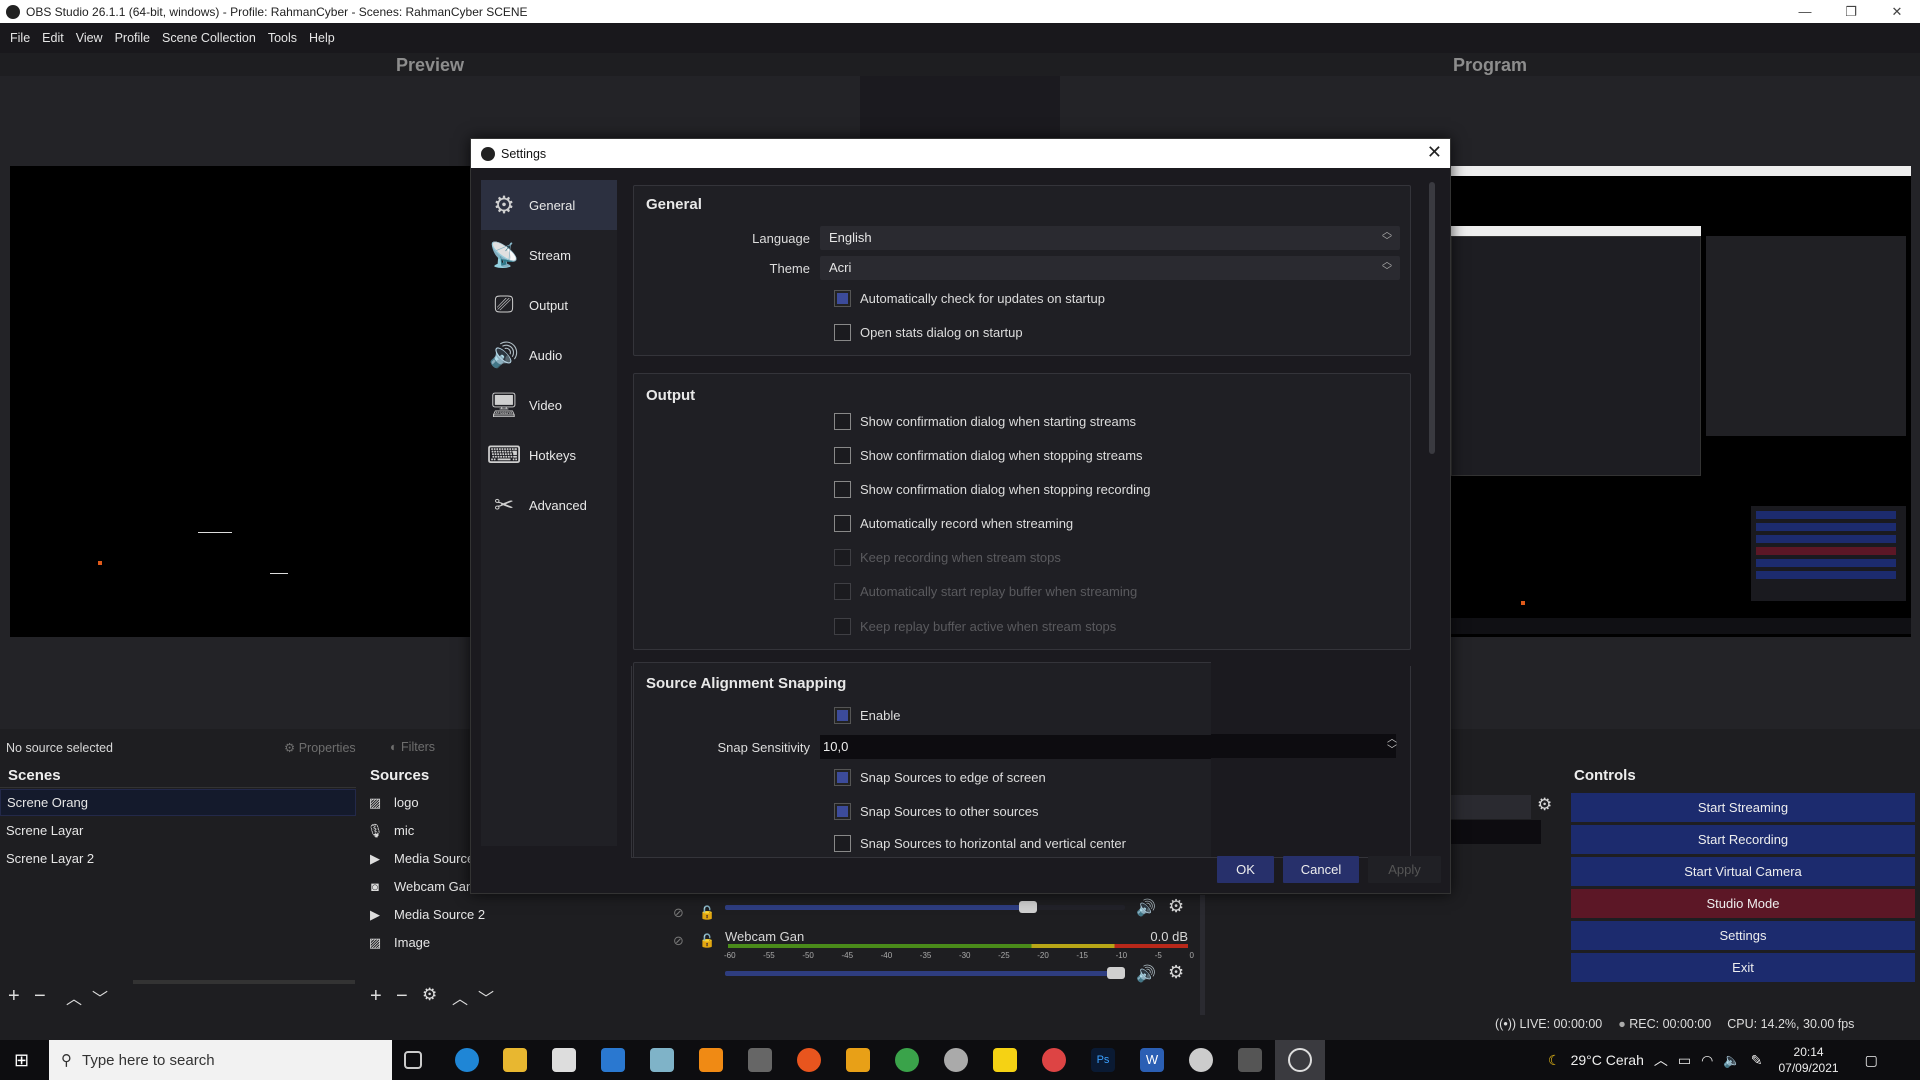 The image size is (1920, 1080). Describe the element at coordinates (1245, 869) in the screenshot. I see `ok-button: OK` at that location.